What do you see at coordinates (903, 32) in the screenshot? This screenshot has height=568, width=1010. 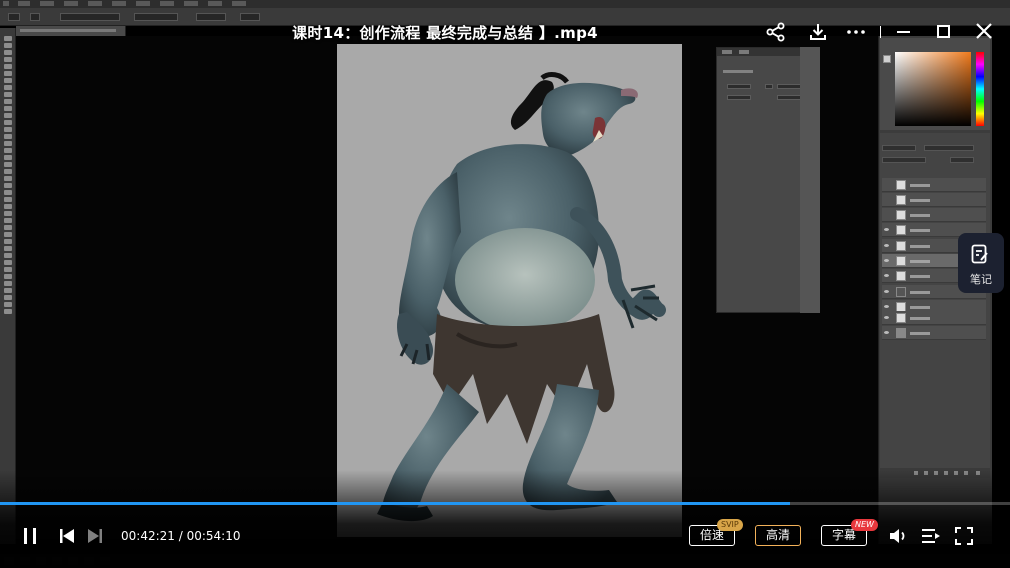 I see `minimize-icon` at bounding box center [903, 32].